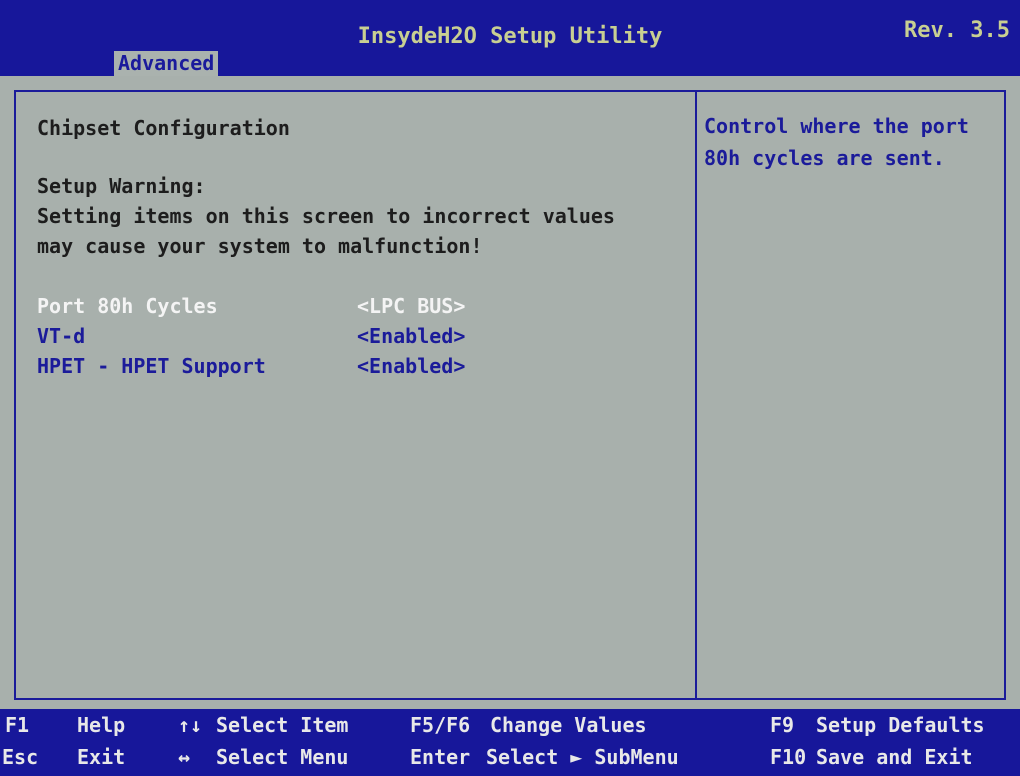  Describe the element at coordinates (440, 757) in the screenshot. I see `enter-key: Enter` at that location.